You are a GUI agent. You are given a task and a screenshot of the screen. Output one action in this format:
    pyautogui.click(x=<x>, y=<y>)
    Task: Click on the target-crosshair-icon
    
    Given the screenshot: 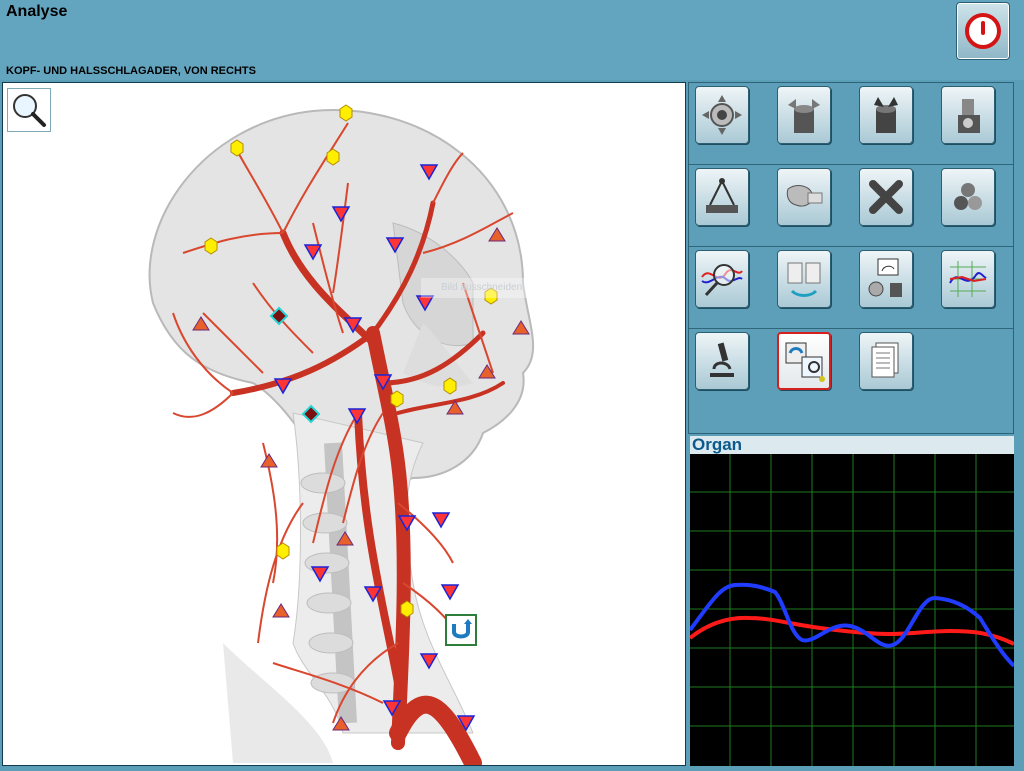 What is the action you would take?
    pyautogui.click(x=722, y=115)
    